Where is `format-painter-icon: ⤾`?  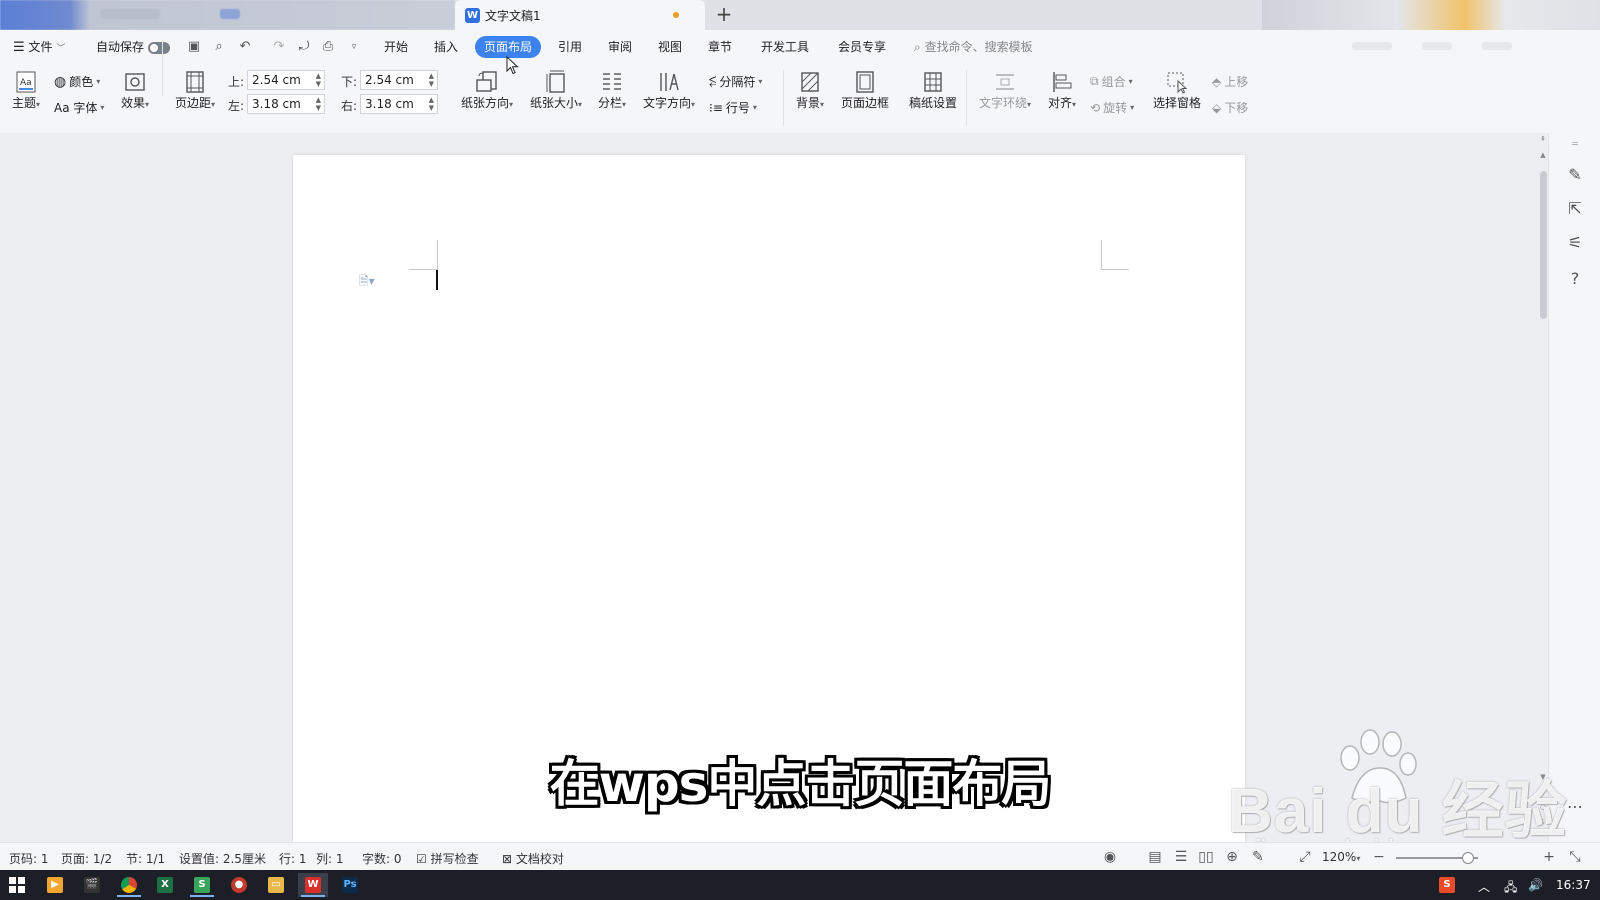
format-painter-icon: ⤾ is located at coordinates (304, 47).